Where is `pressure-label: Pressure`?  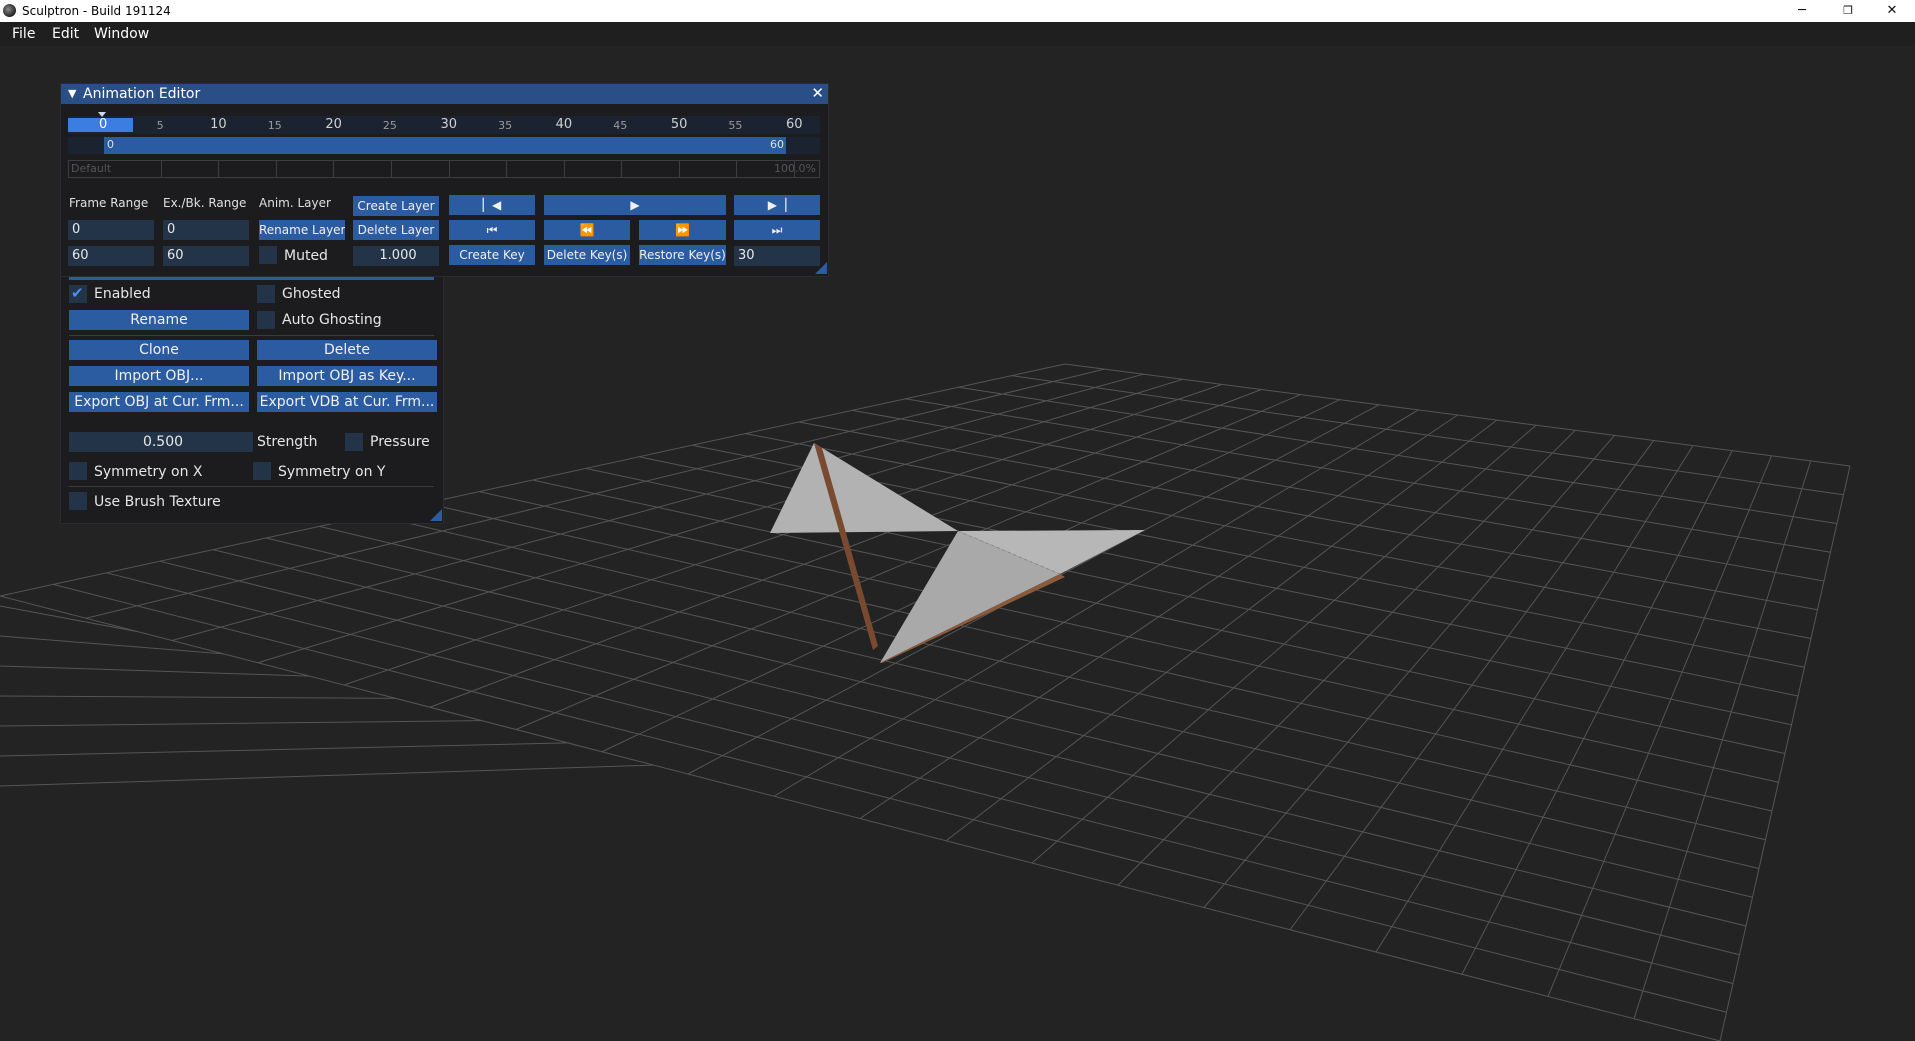
pressure-label: Pressure is located at coordinates (400, 442).